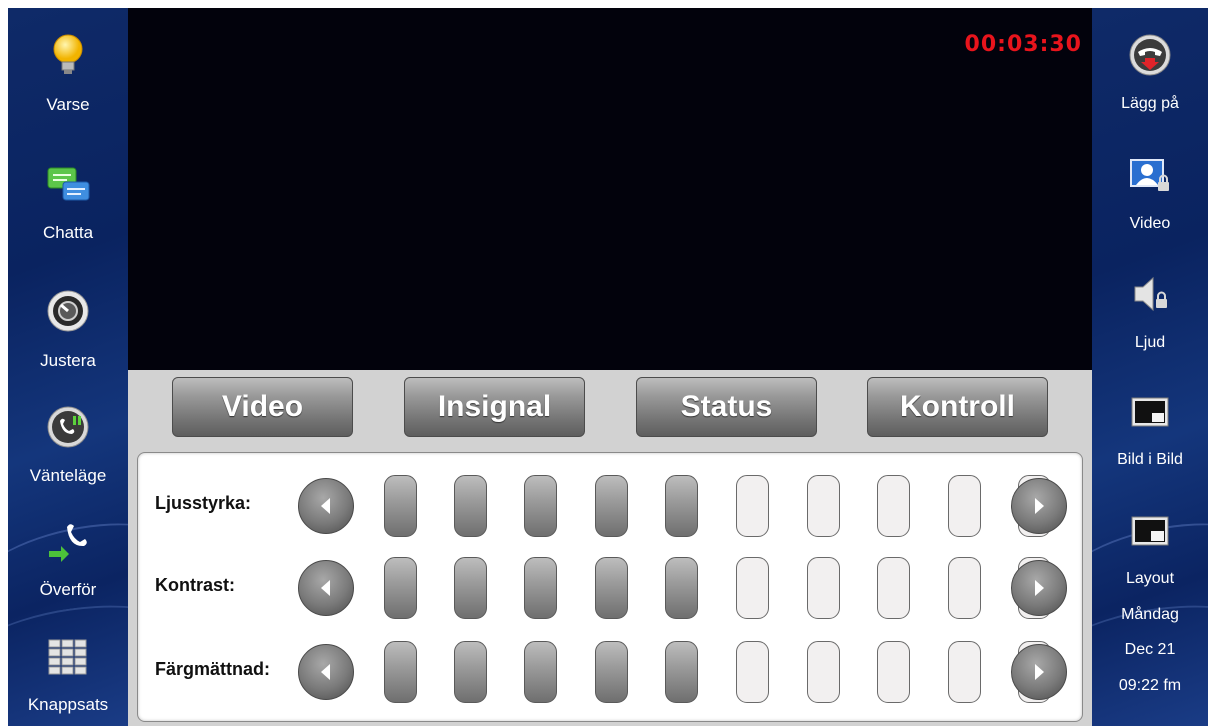 Image resolution: width=1208 pixels, height=726 pixels. Describe the element at coordinates (1150, 223) in the screenshot. I see `video-mute-label: Video` at that location.